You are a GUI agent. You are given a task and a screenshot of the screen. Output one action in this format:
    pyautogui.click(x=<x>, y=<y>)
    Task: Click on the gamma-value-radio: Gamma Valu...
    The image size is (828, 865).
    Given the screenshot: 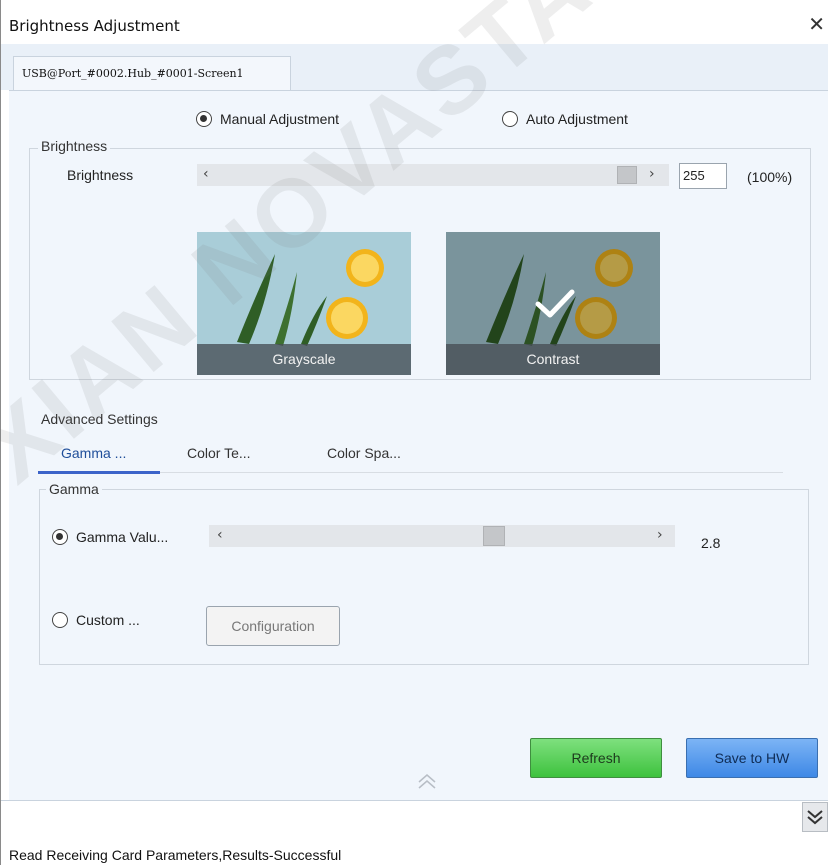 What is the action you would take?
    pyautogui.click(x=110, y=537)
    